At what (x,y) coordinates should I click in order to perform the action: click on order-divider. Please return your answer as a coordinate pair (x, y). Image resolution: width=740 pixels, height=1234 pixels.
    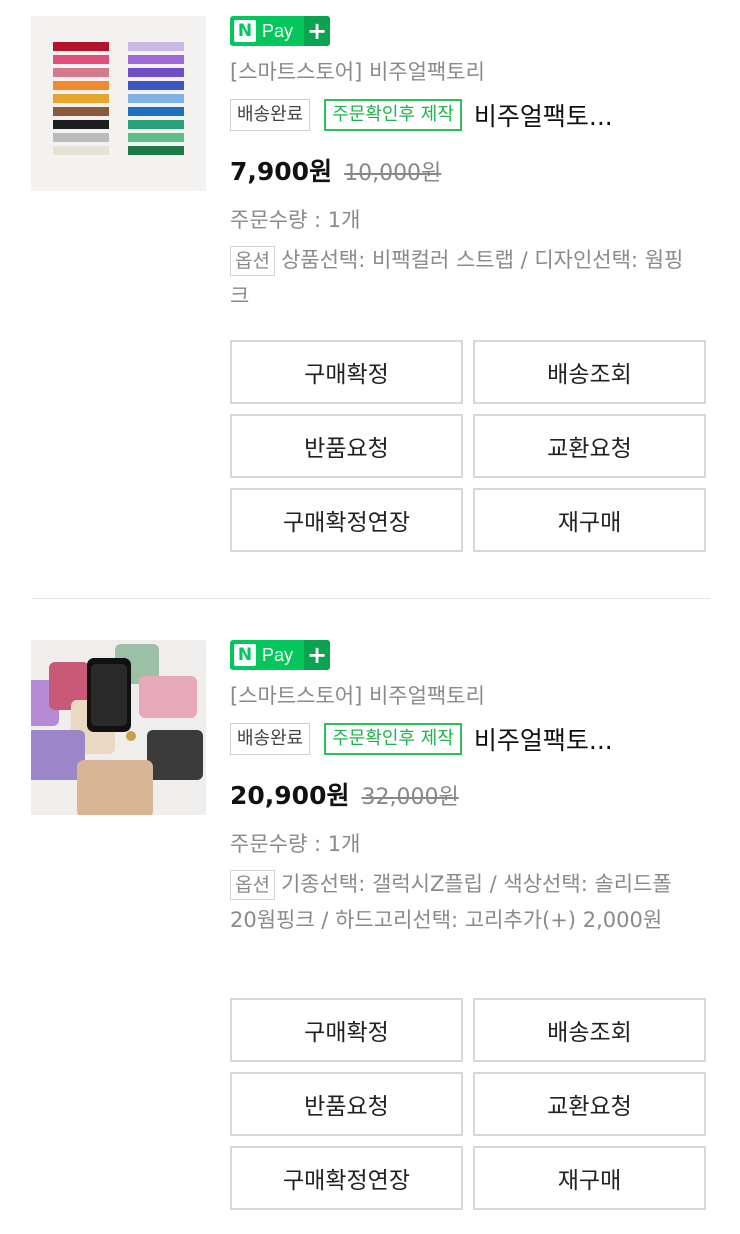
    Looking at the image, I should click on (370, 598).